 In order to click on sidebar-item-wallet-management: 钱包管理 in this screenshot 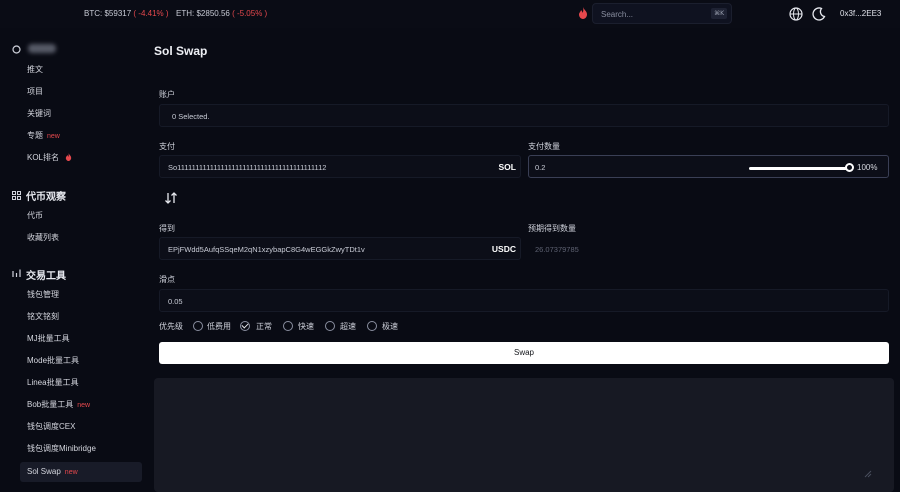, I will do `click(81, 295)`.